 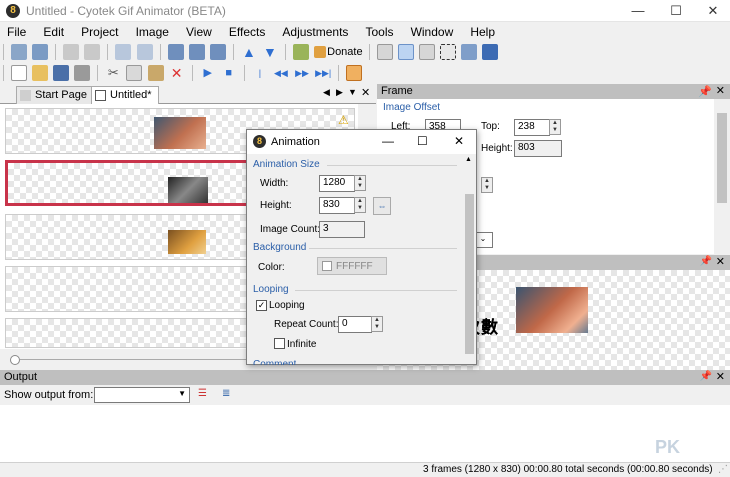 What do you see at coordinates (365, 92) in the screenshot?
I see `tab-close-icon: ✕` at bounding box center [365, 92].